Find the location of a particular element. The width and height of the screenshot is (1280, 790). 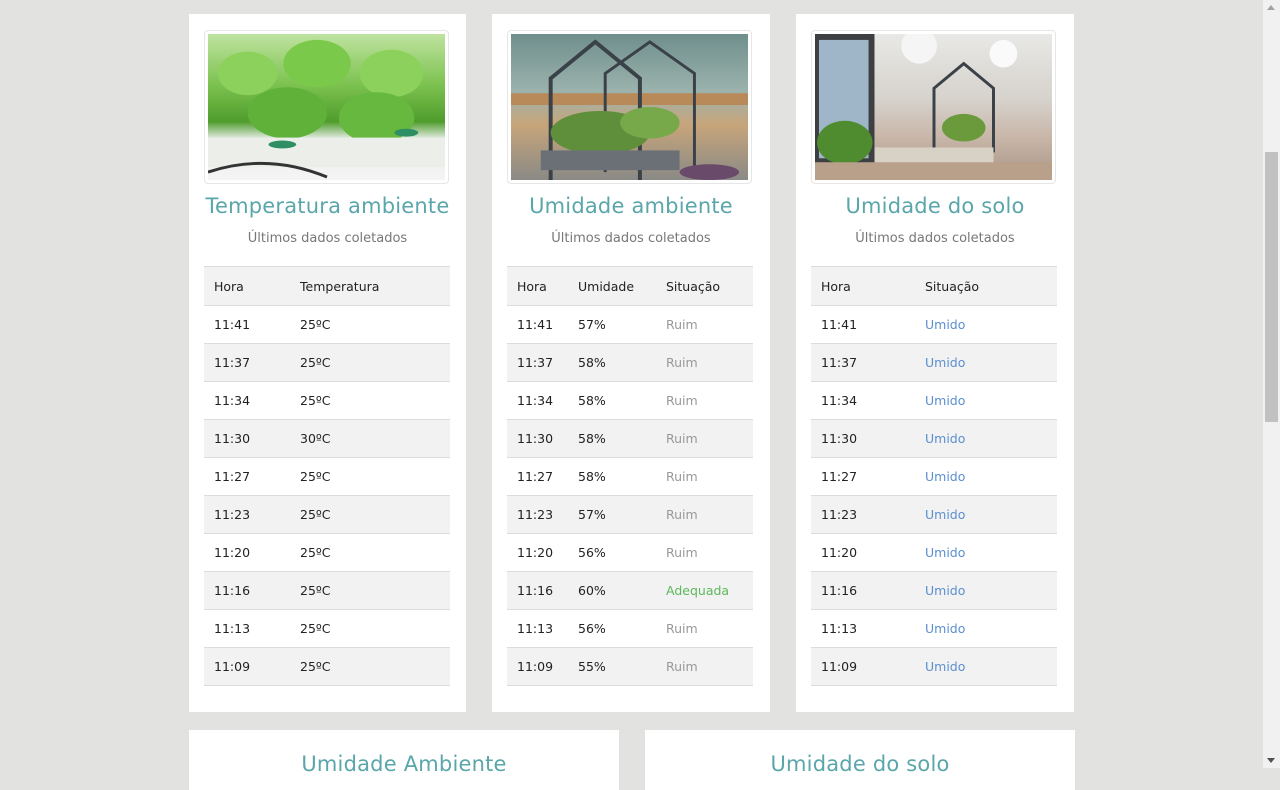

column-header-umidade: Umidade is located at coordinates (612, 286).